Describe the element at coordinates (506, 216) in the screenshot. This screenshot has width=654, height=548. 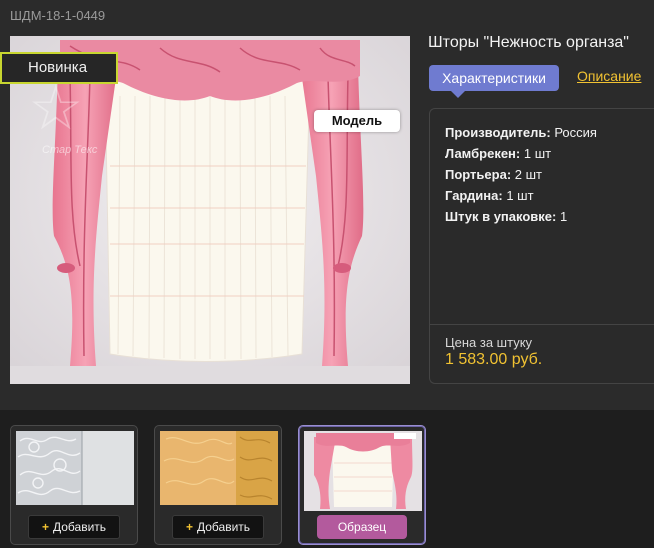
I see `spec-row: Штук в упаковке: 1` at that location.